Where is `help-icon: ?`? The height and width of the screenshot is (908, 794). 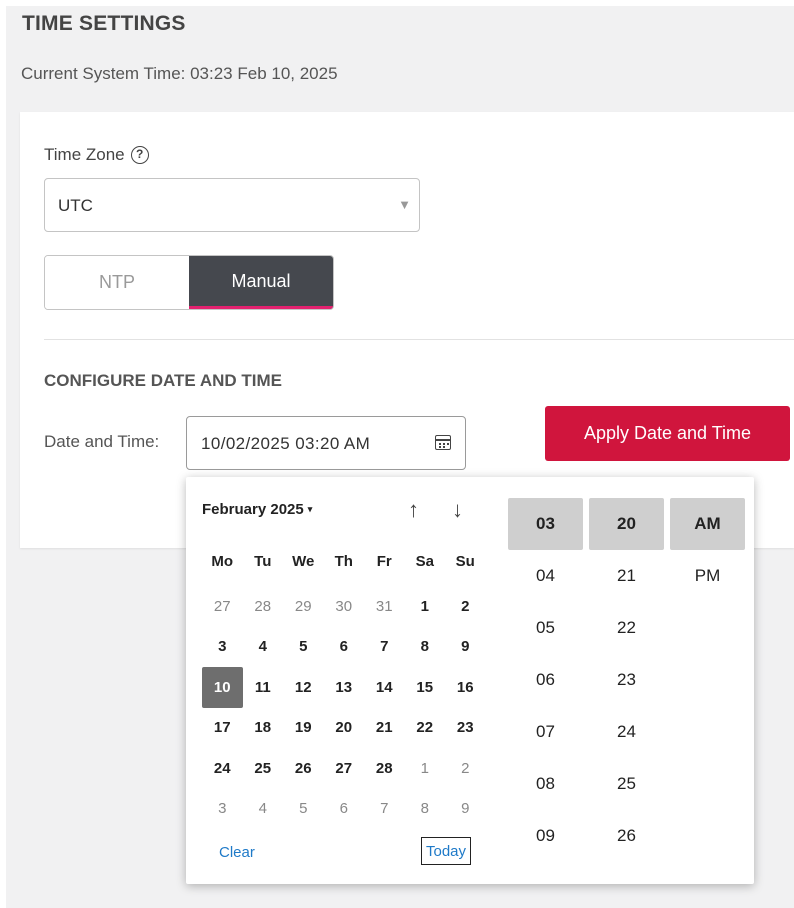
help-icon: ? is located at coordinates (139, 155).